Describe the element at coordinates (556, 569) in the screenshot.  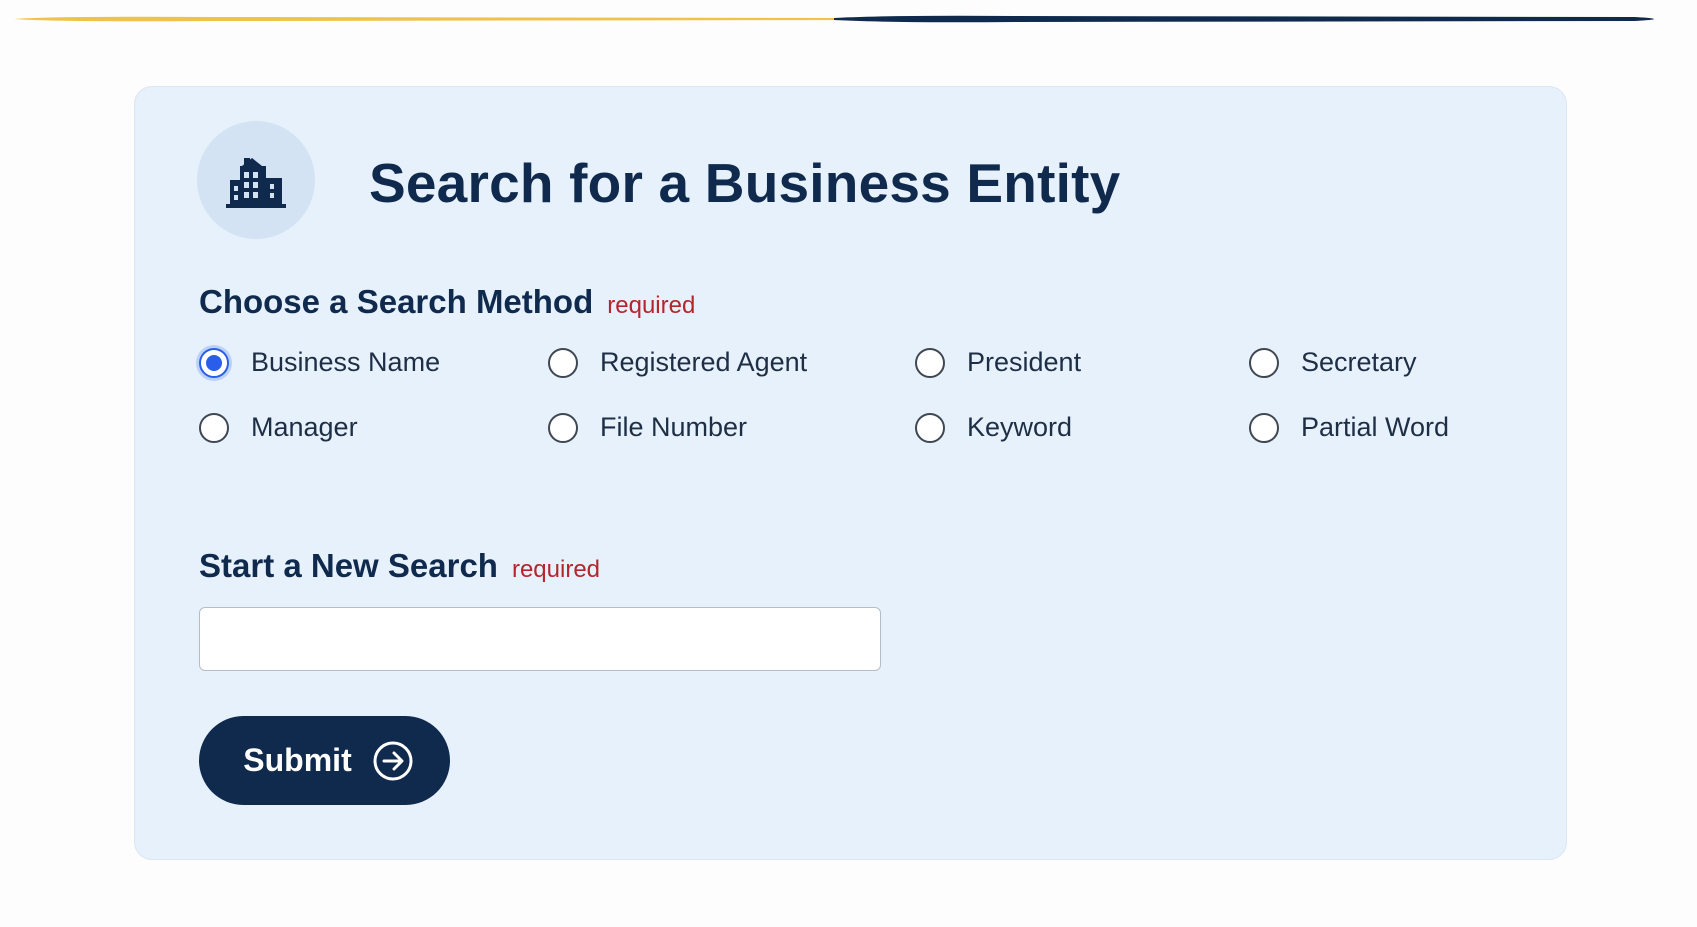
I see `new-search-required-indicator: required` at that location.